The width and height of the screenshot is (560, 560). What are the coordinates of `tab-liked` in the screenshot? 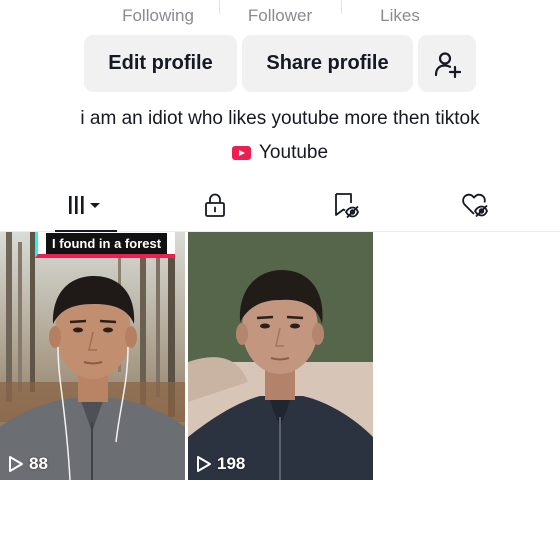 It's located at (475, 205).